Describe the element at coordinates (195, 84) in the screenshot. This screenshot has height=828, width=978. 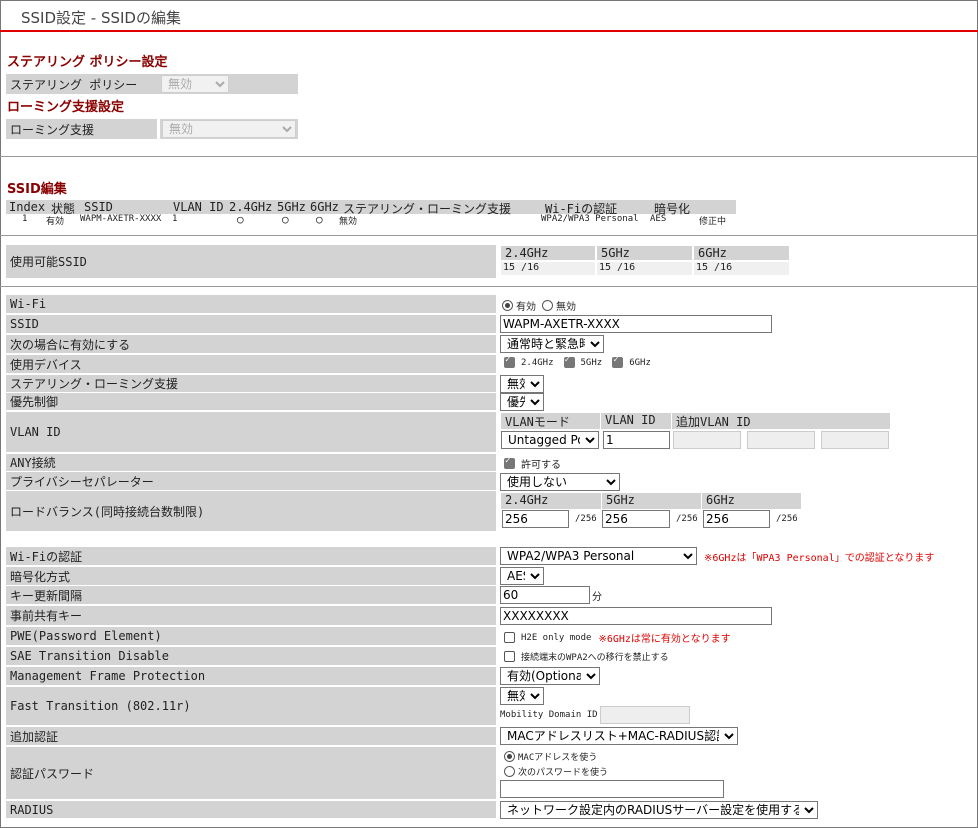
I see `steering-policy-select: 無効` at that location.